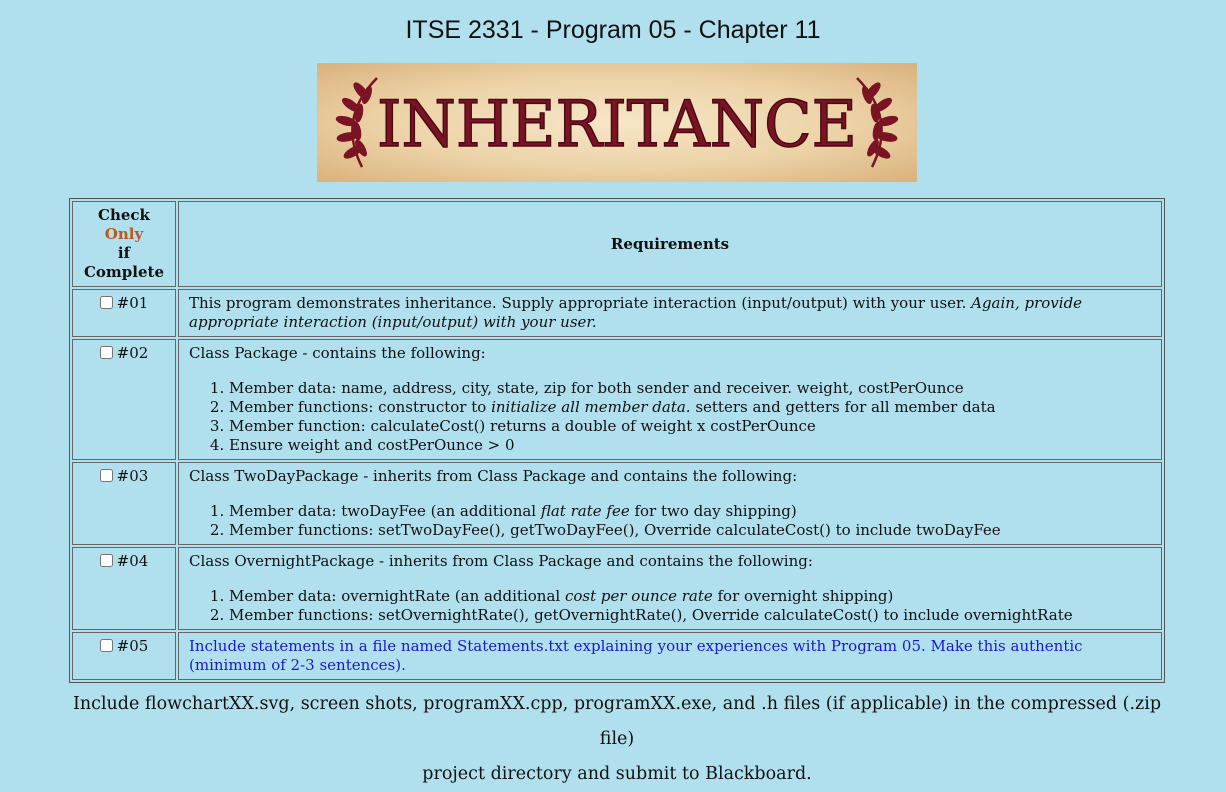 This screenshot has width=1226, height=792. I want to click on list-item: Ensure weight and costPerOunce > 0, so click(690, 445).